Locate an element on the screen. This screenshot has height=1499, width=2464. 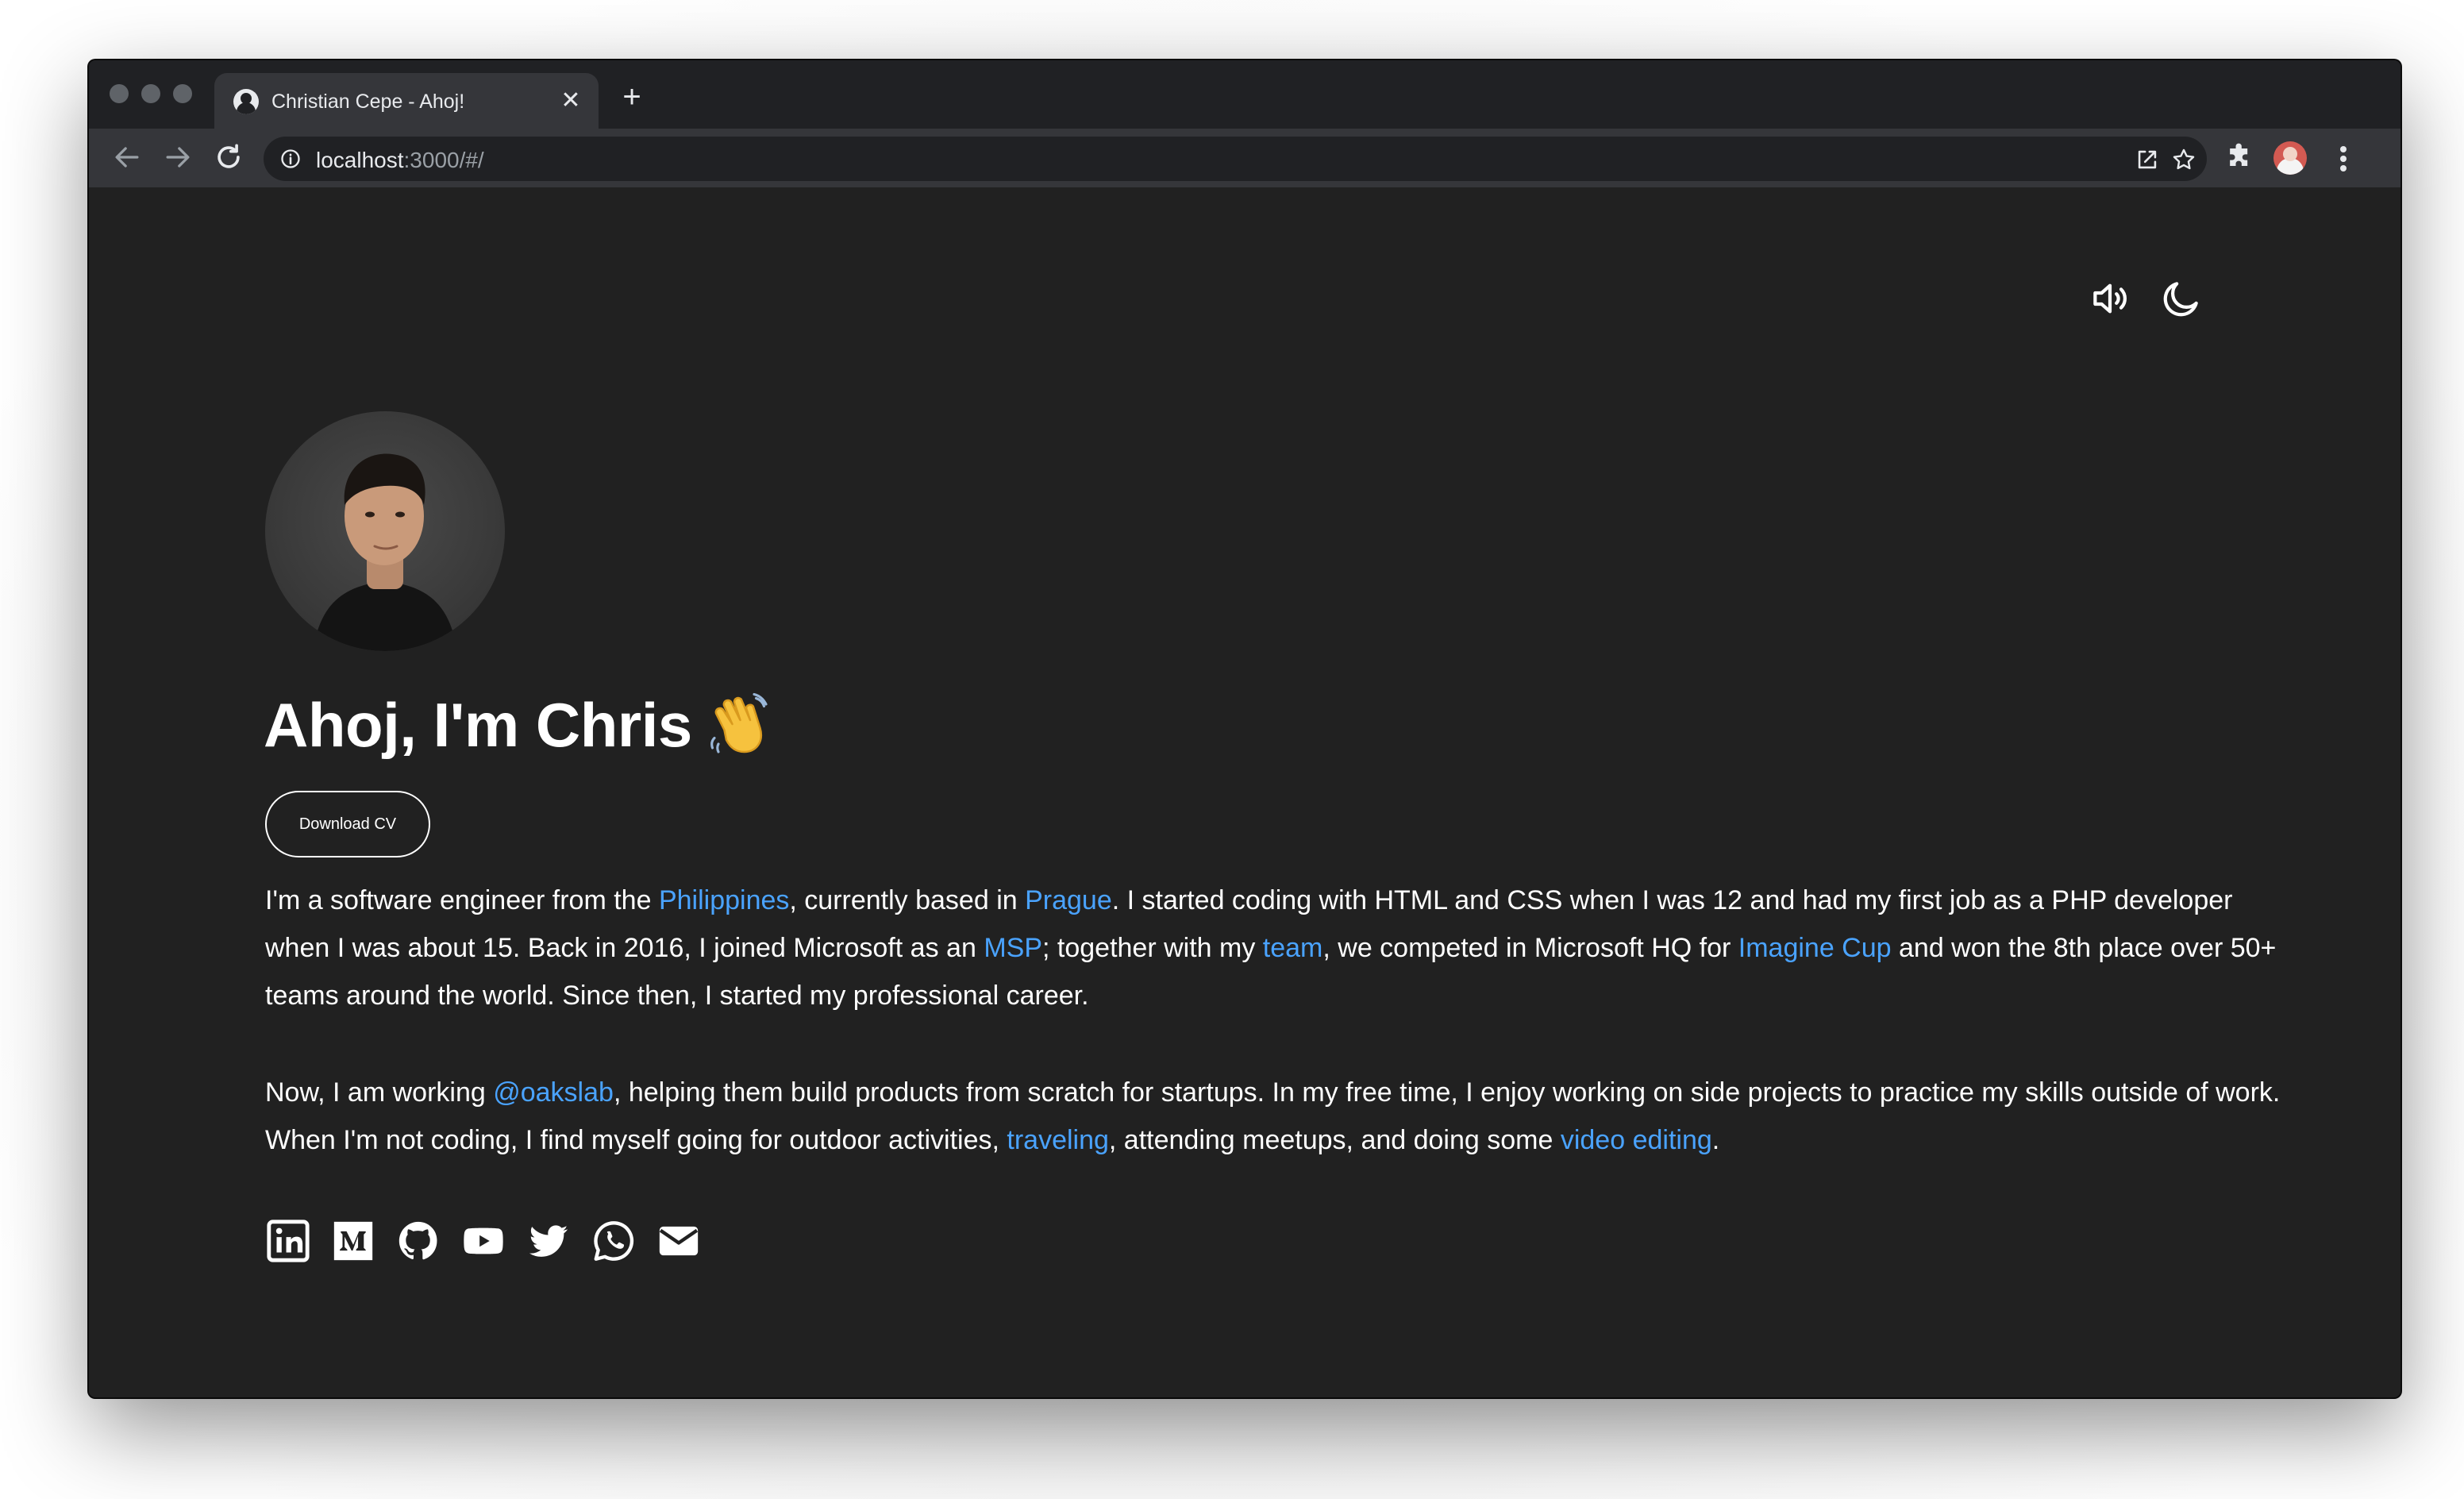
medium-icon is located at coordinates (353, 1241).